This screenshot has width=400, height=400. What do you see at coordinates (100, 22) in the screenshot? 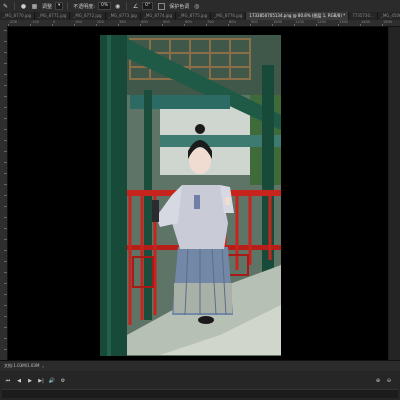
I see `ruler-label: 200` at bounding box center [100, 22].